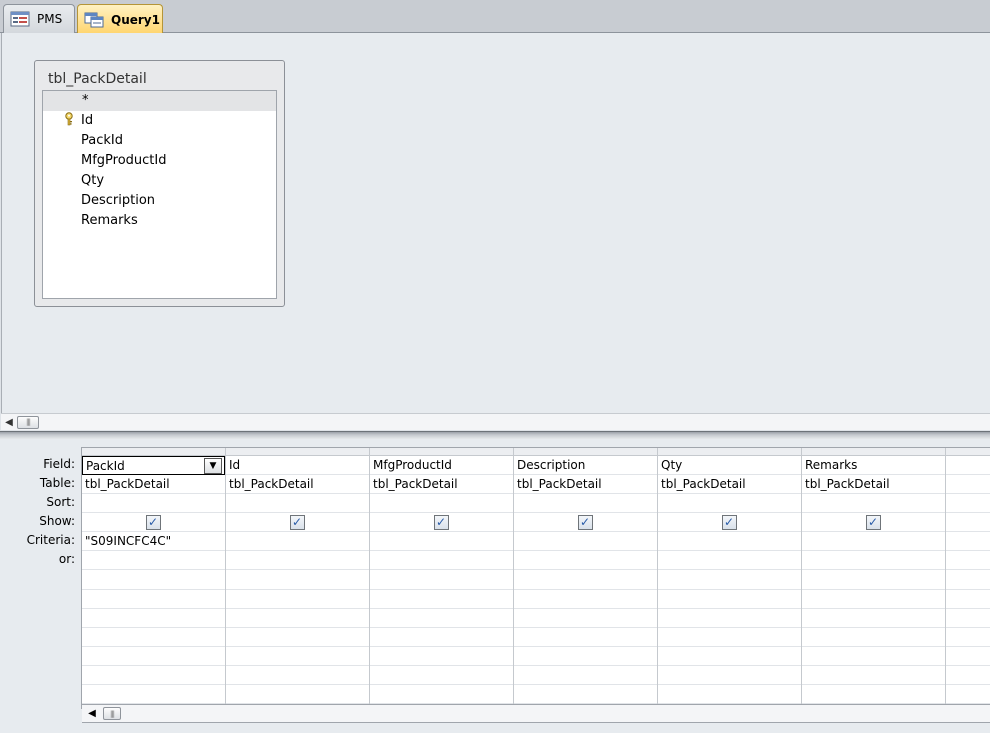  I want to click on field-list-item-packid: PackId, so click(159, 141).